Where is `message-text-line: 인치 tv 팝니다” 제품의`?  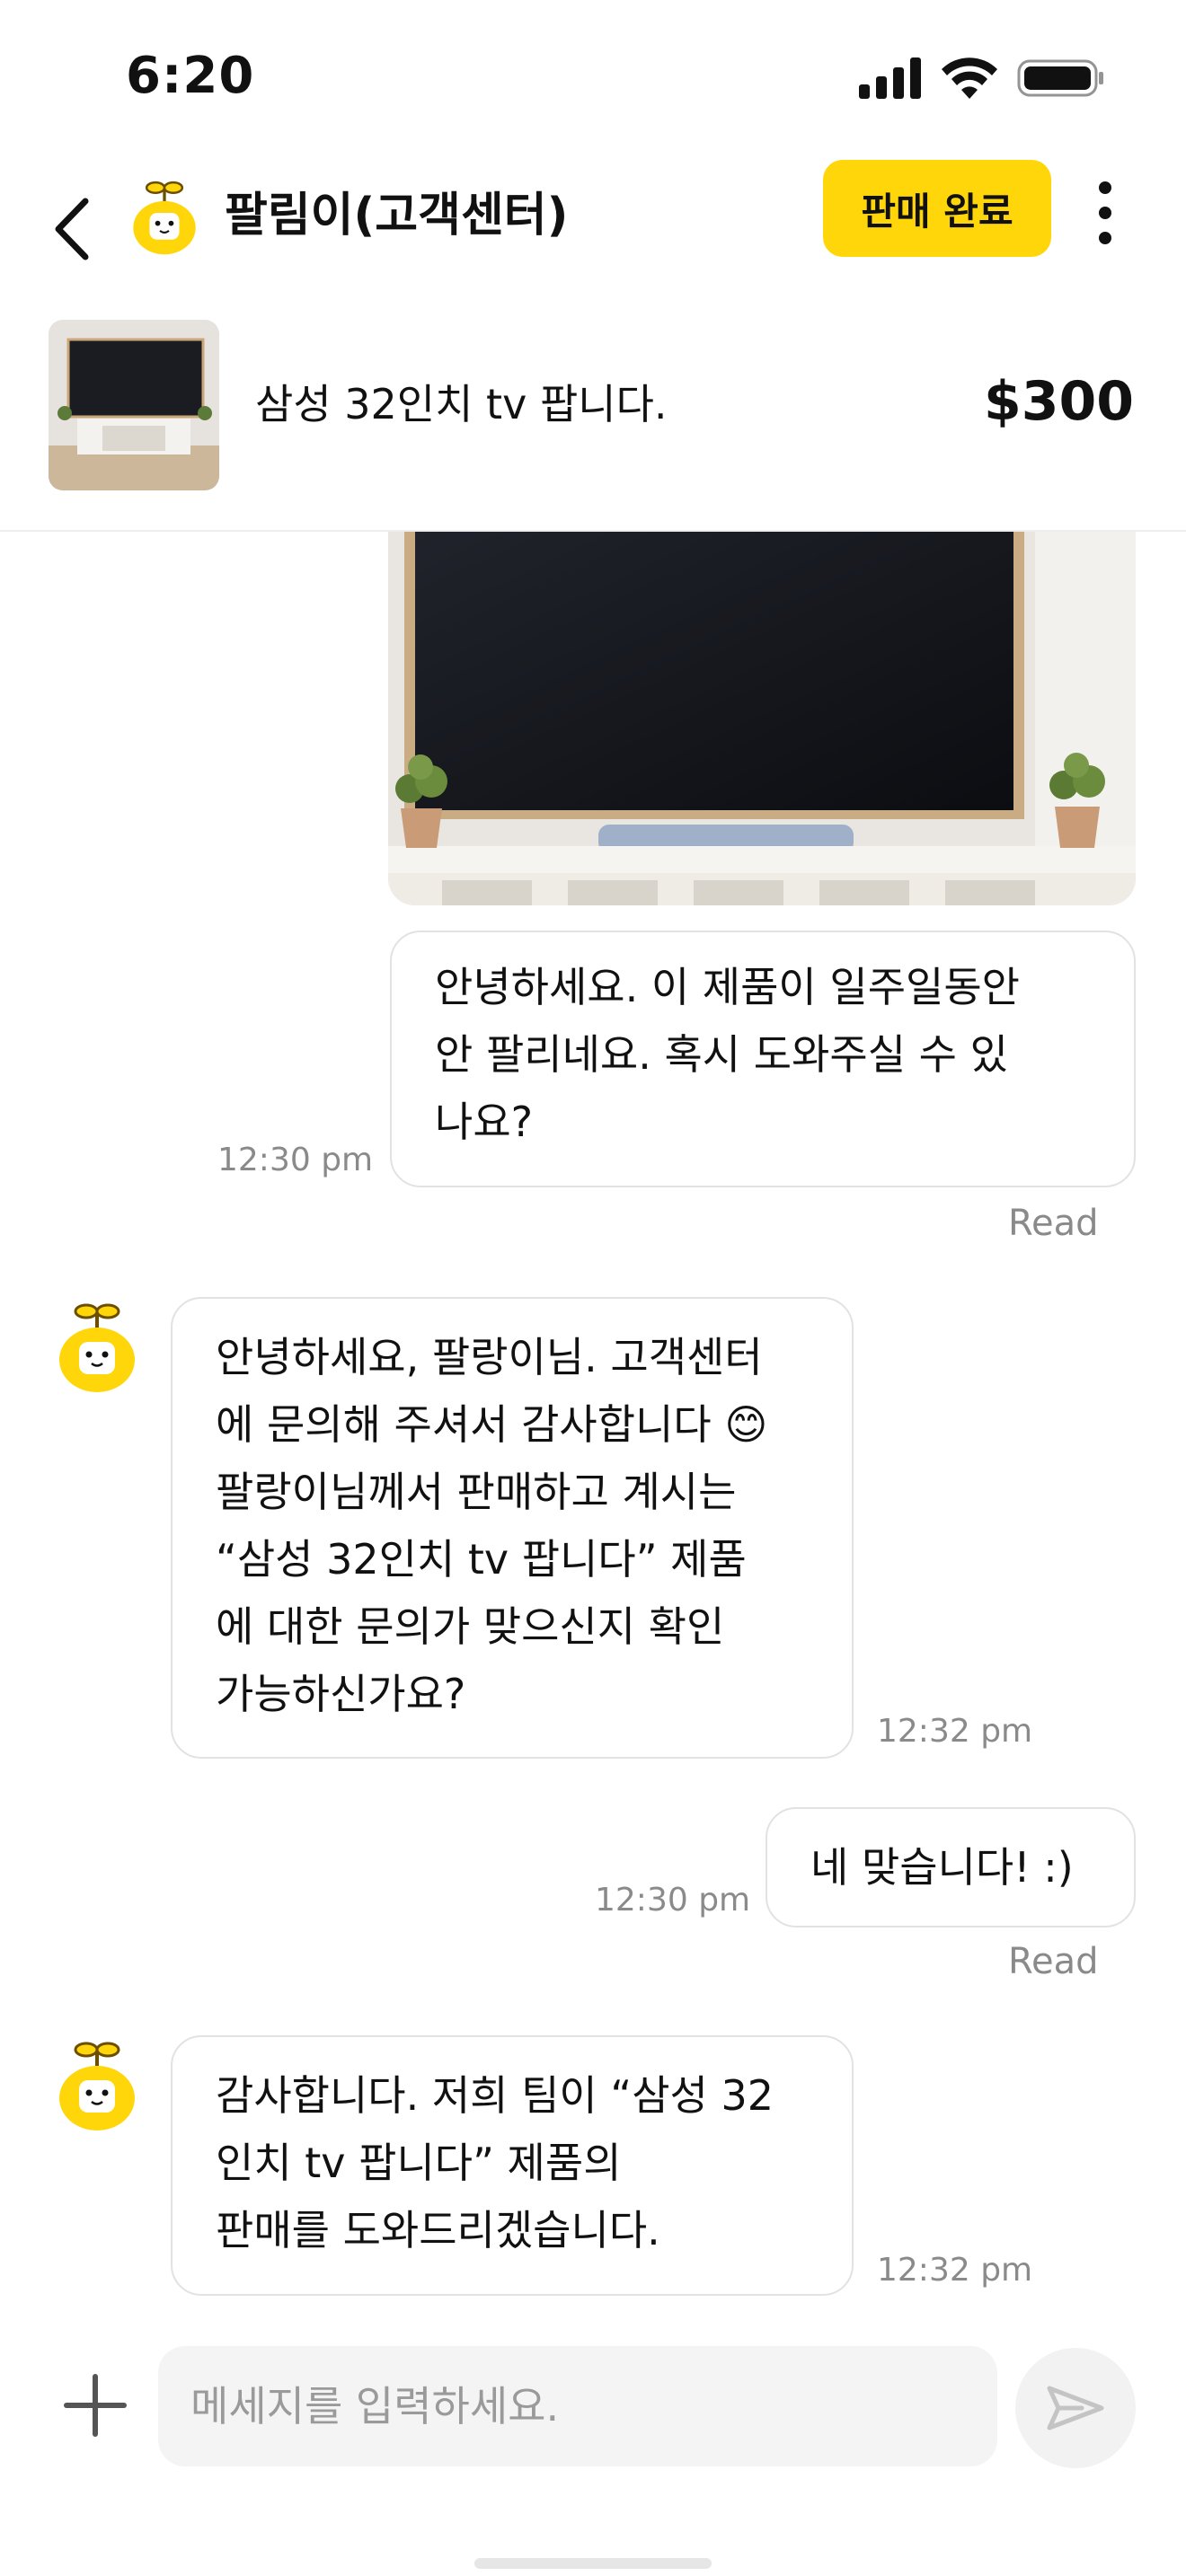
message-text-line: 인치 tv 팝니다” 제품의 is located at coordinates (419, 2163).